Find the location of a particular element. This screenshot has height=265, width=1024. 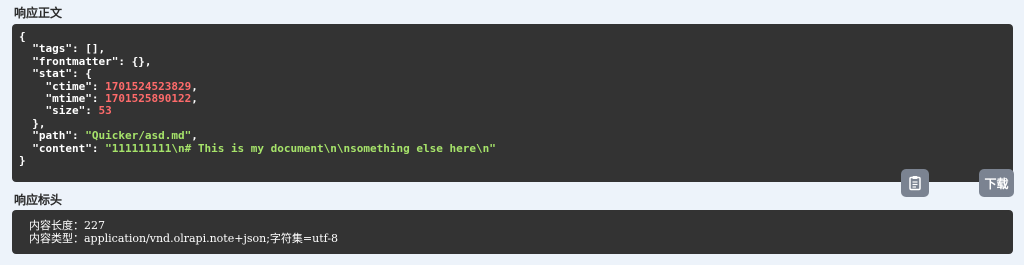

json-value-size: 53 is located at coordinates (105, 111).